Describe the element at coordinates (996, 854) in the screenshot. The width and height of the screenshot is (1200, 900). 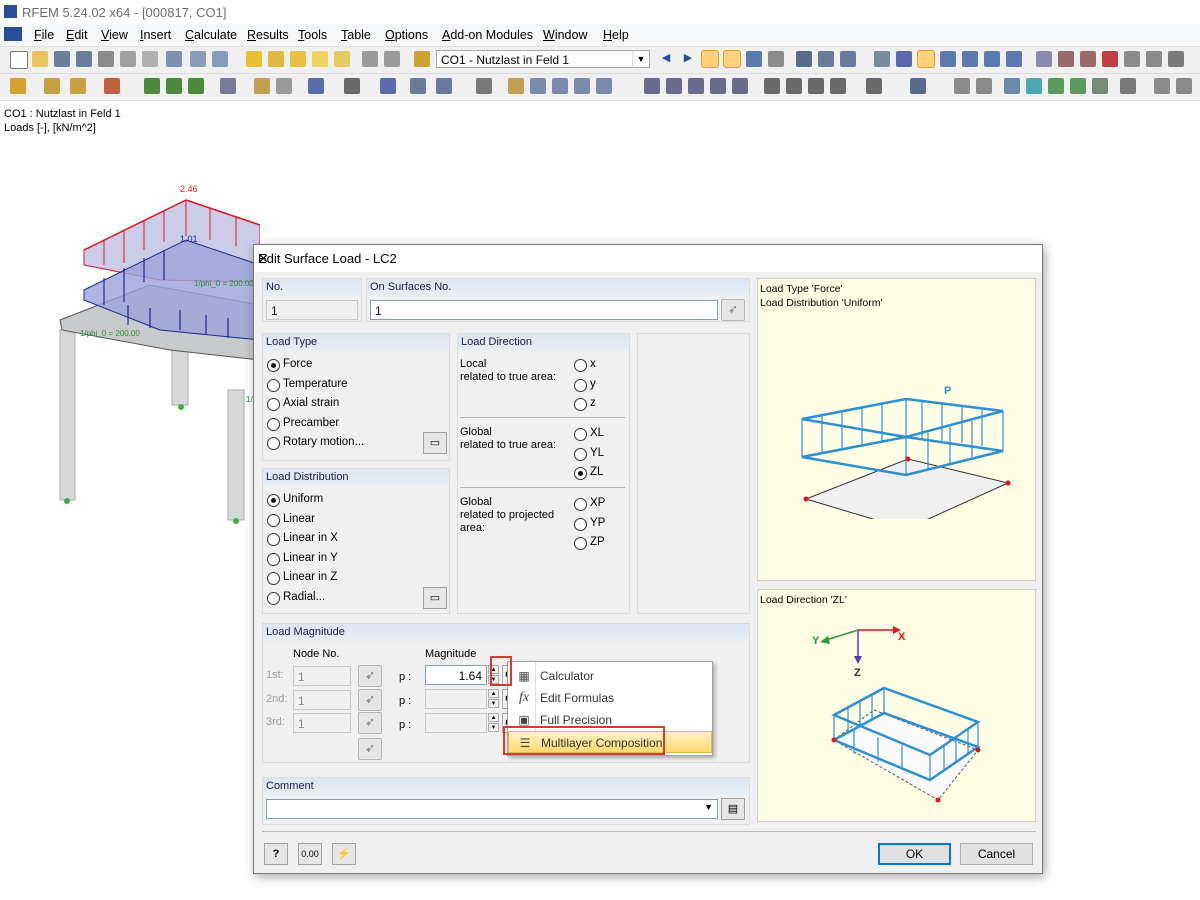
I see `cancel-button: Cancel` at that location.